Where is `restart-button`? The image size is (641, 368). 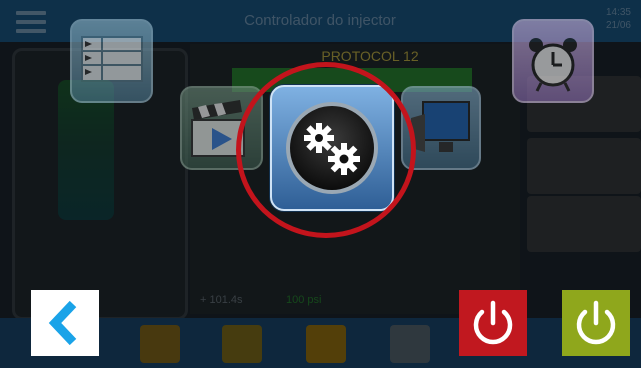 restart-button is located at coordinates (596, 323).